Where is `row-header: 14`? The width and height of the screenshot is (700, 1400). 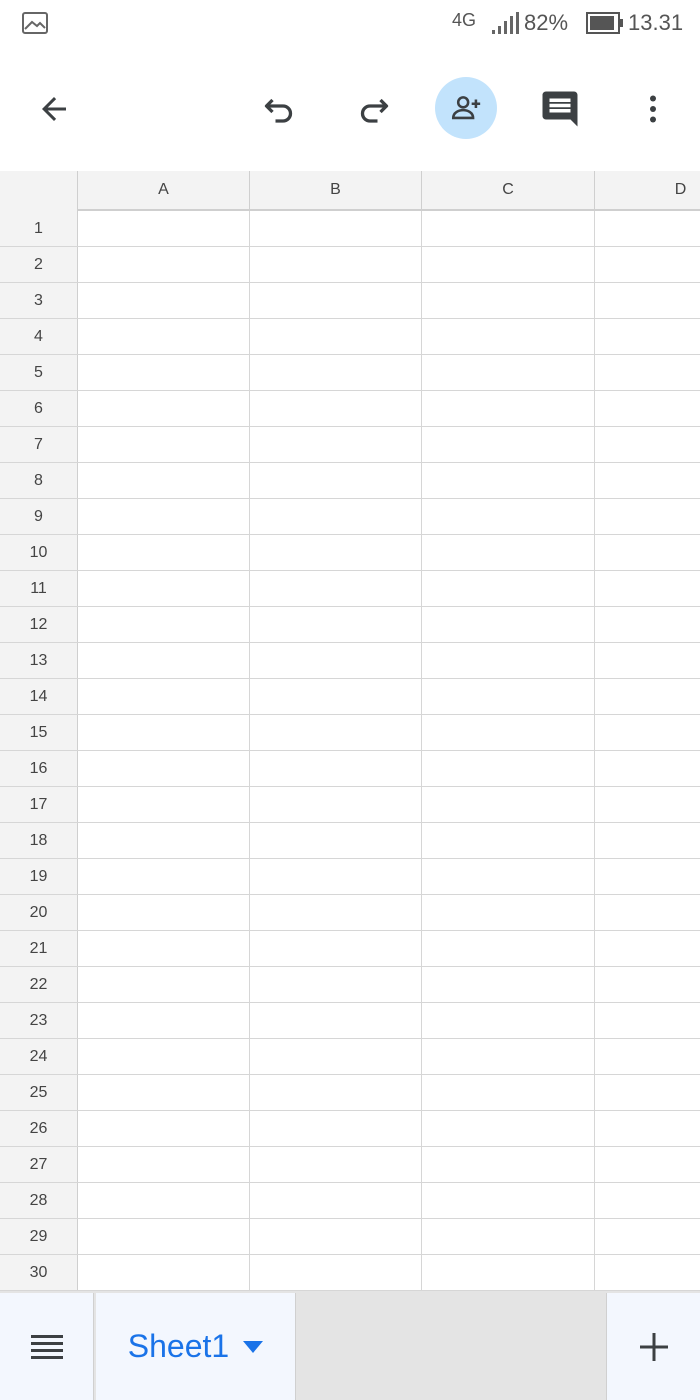 row-header: 14 is located at coordinates (39, 696).